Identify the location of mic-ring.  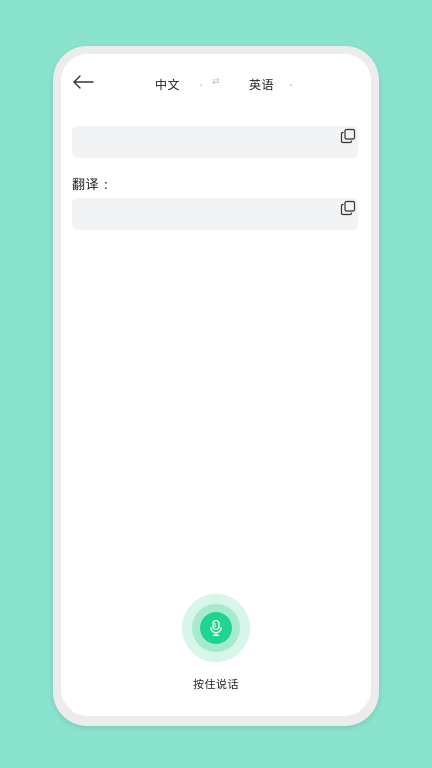
(216, 628).